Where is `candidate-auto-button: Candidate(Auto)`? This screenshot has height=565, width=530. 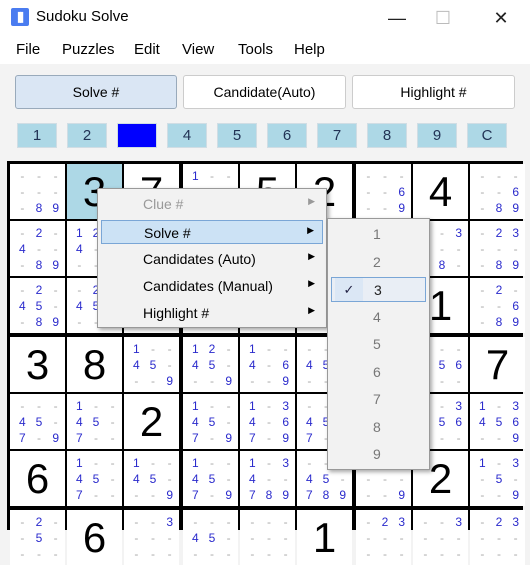 candidate-auto-button: Candidate(Auto) is located at coordinates (264, 92).